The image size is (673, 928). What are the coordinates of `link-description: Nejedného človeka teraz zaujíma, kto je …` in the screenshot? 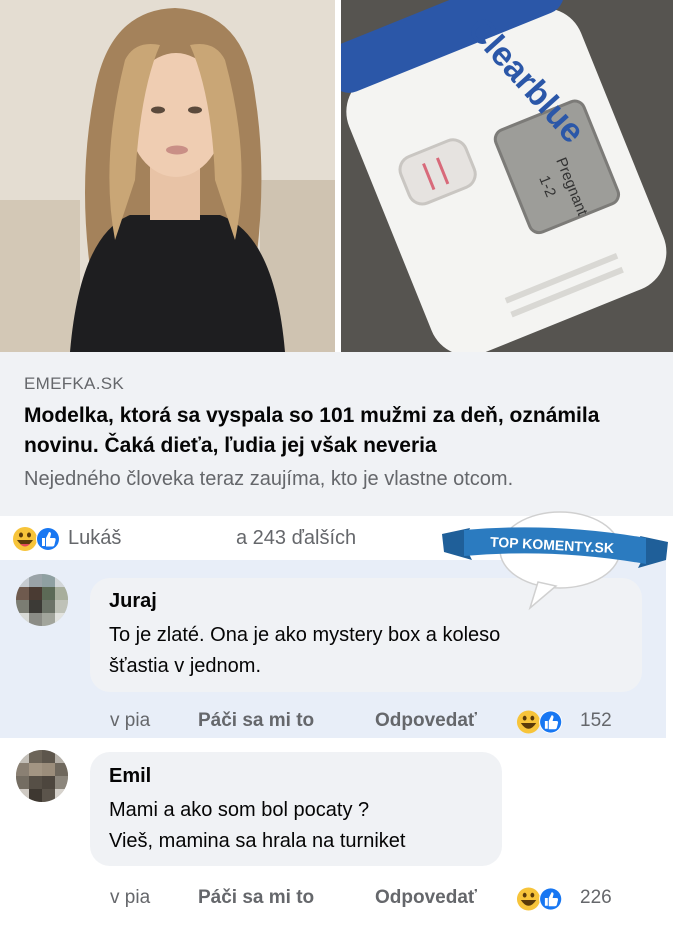 It's located at (269, 479).